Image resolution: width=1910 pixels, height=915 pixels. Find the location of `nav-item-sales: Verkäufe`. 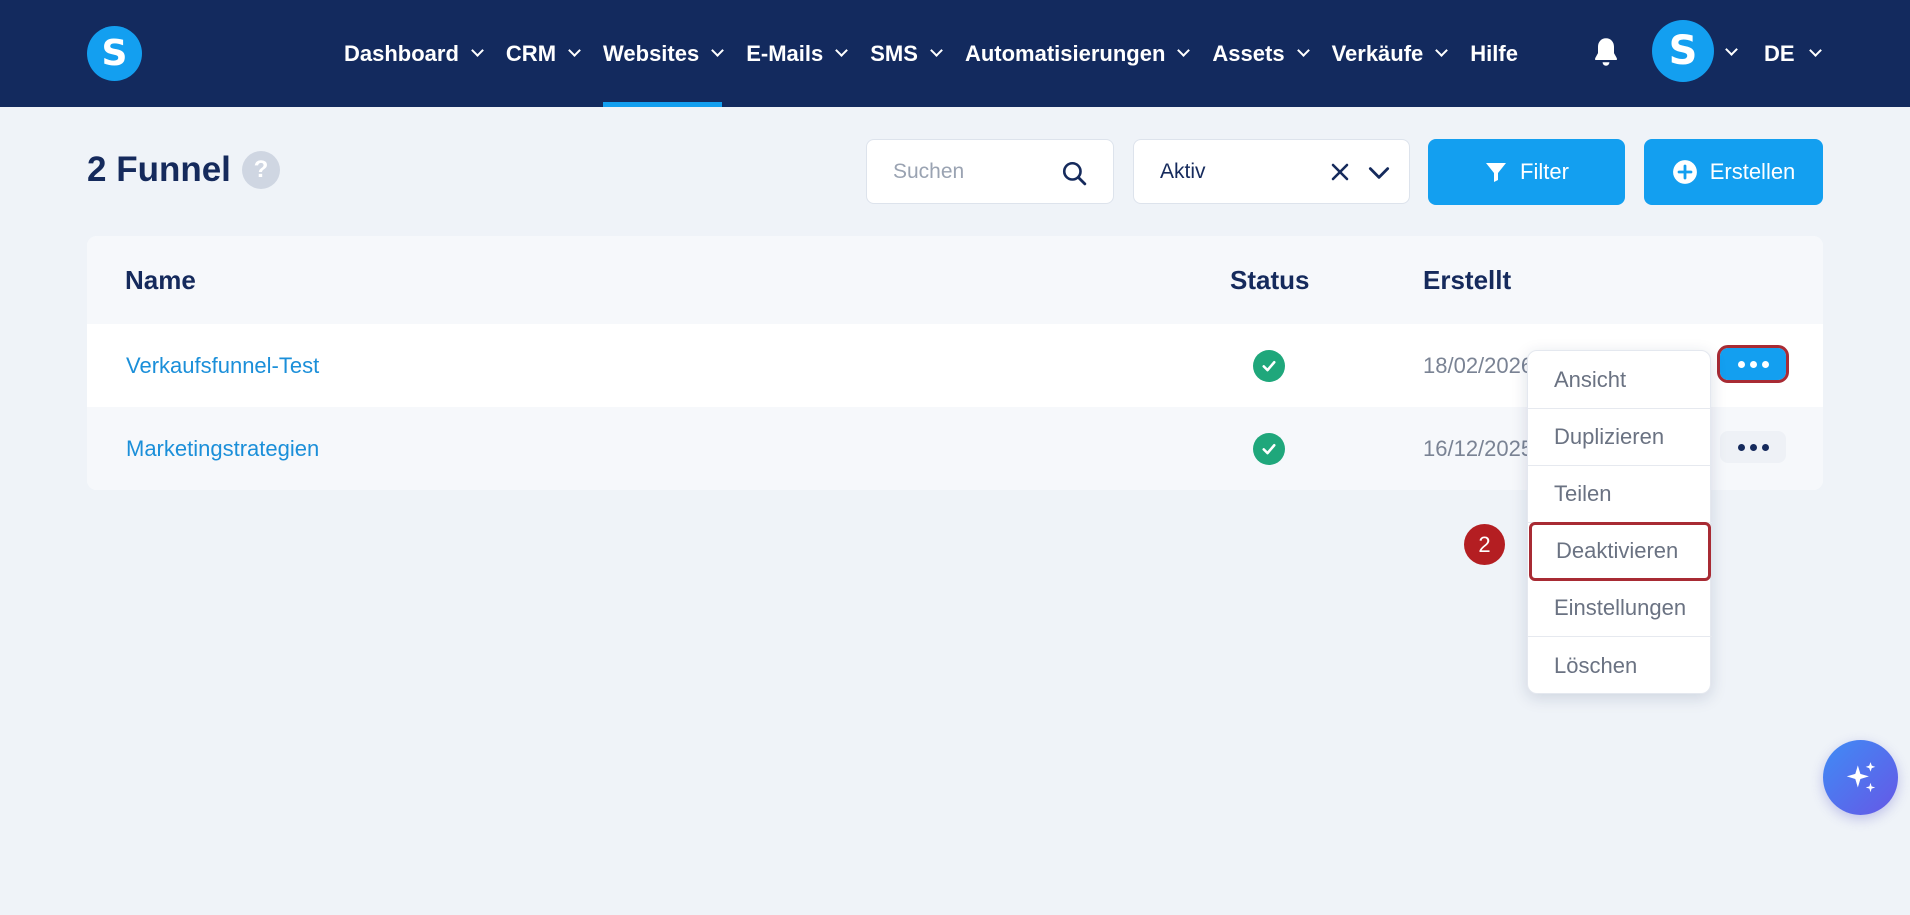

nav-item-sales: Verkäufe is located at coordinates (1390, 53).